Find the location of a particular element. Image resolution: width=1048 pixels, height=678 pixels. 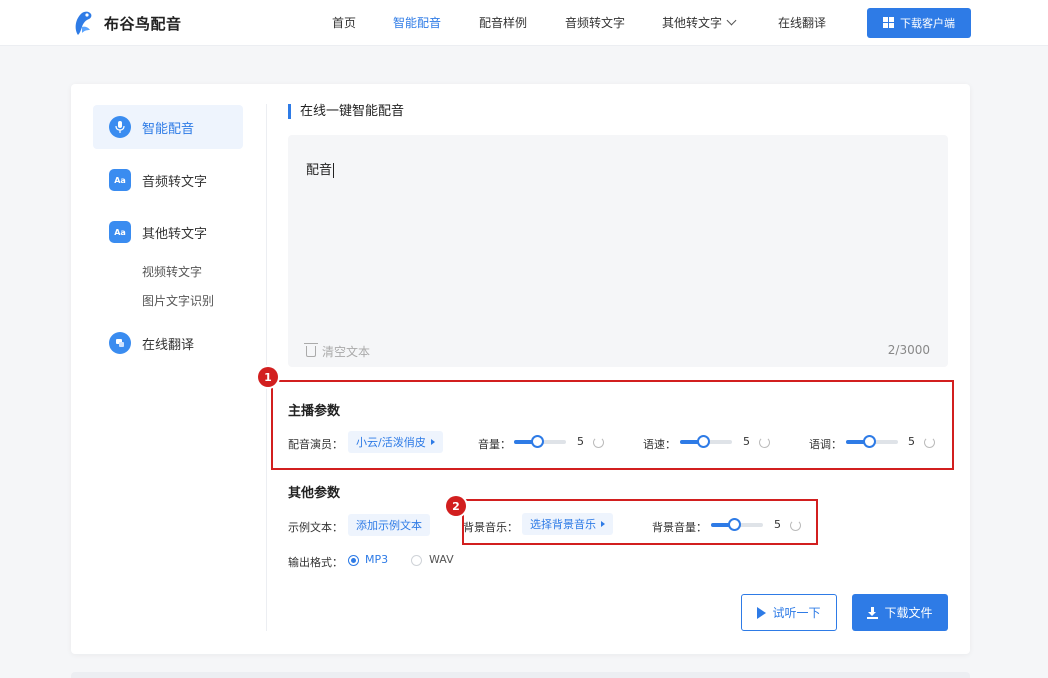

other-params-title: 其他参数 is located at coordinates (314, 493).